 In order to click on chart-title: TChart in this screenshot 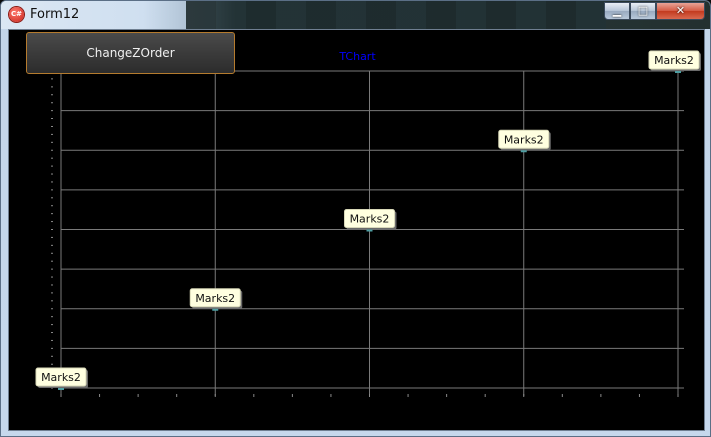, I will do `click(357, 56)`.